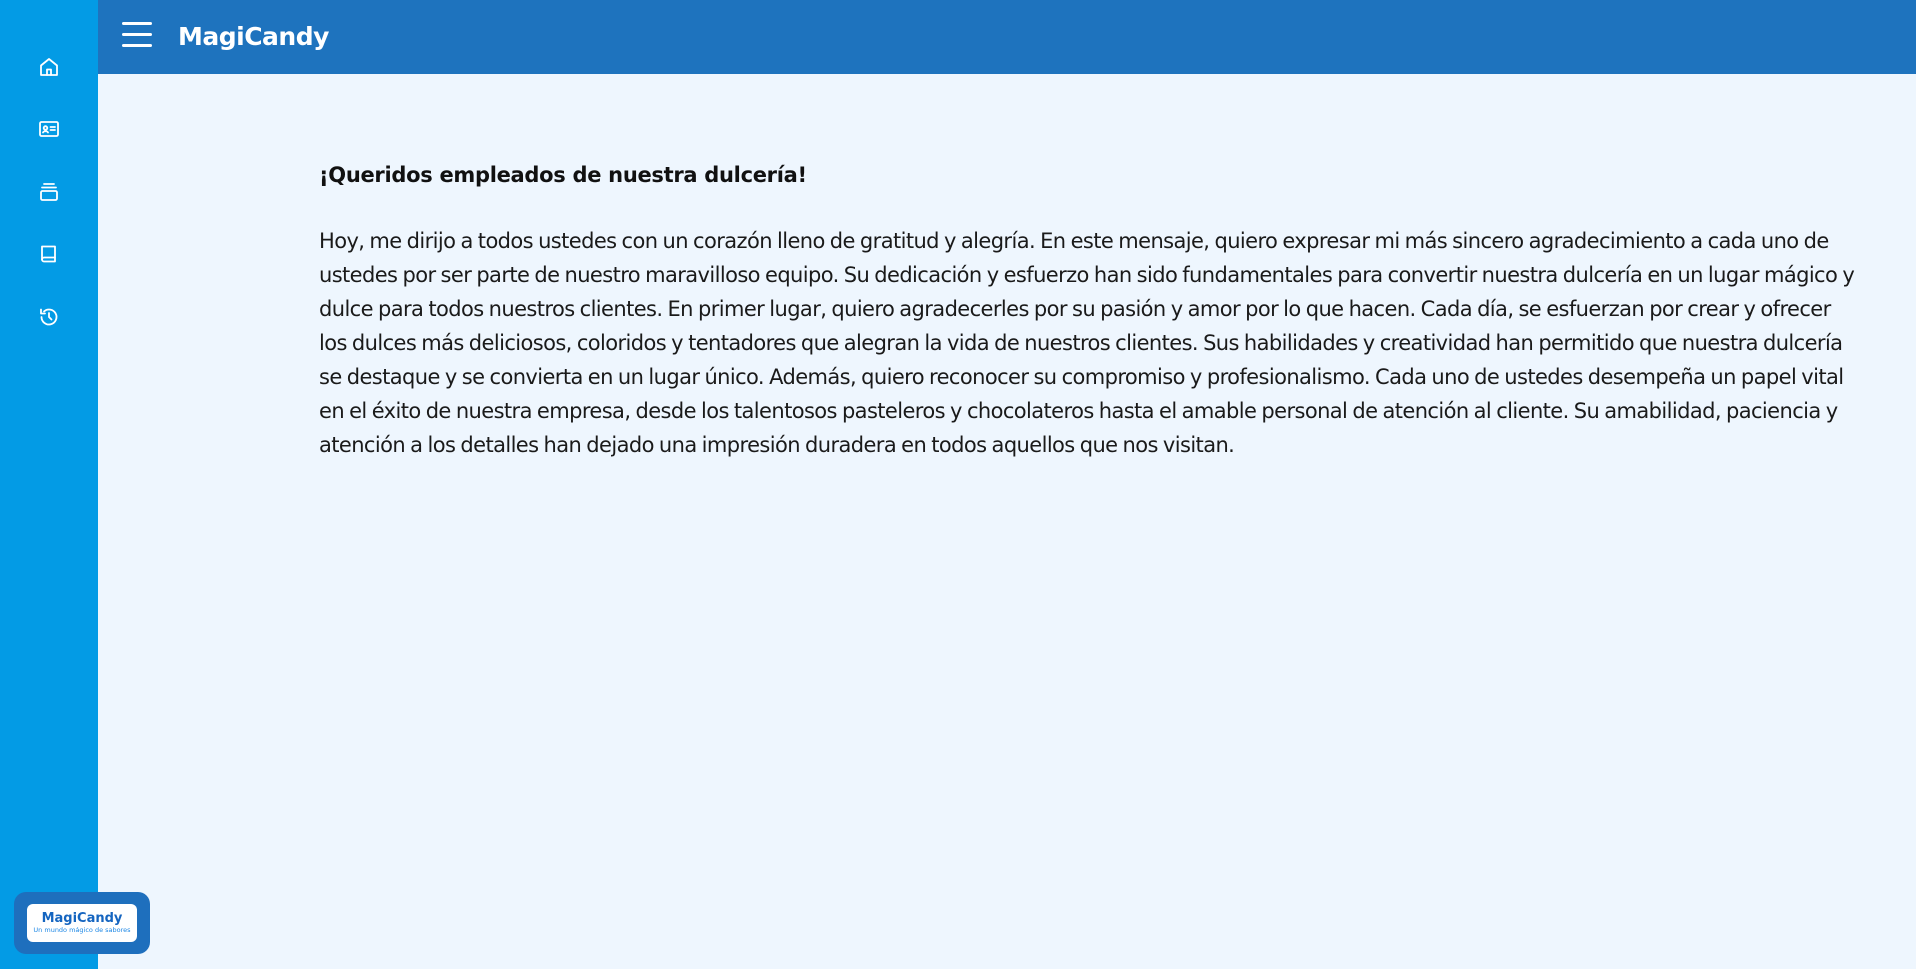 The height and width of the screenshot is (969, 1916). I want to click on brand-logo: MagiCandy Un mundo mágico de sabores, so click(82, 923).